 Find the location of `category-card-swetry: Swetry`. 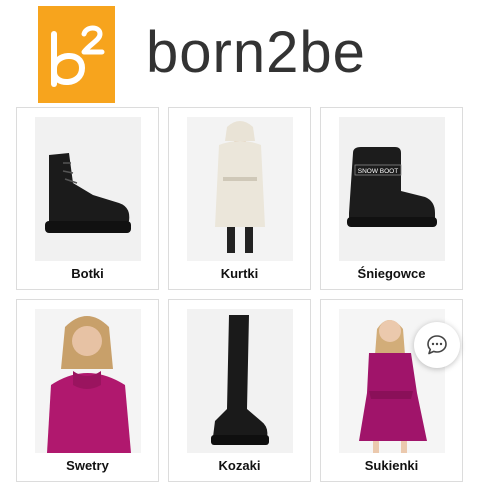

category-card-swetry: Swetry is located at coordinates (87, 390).